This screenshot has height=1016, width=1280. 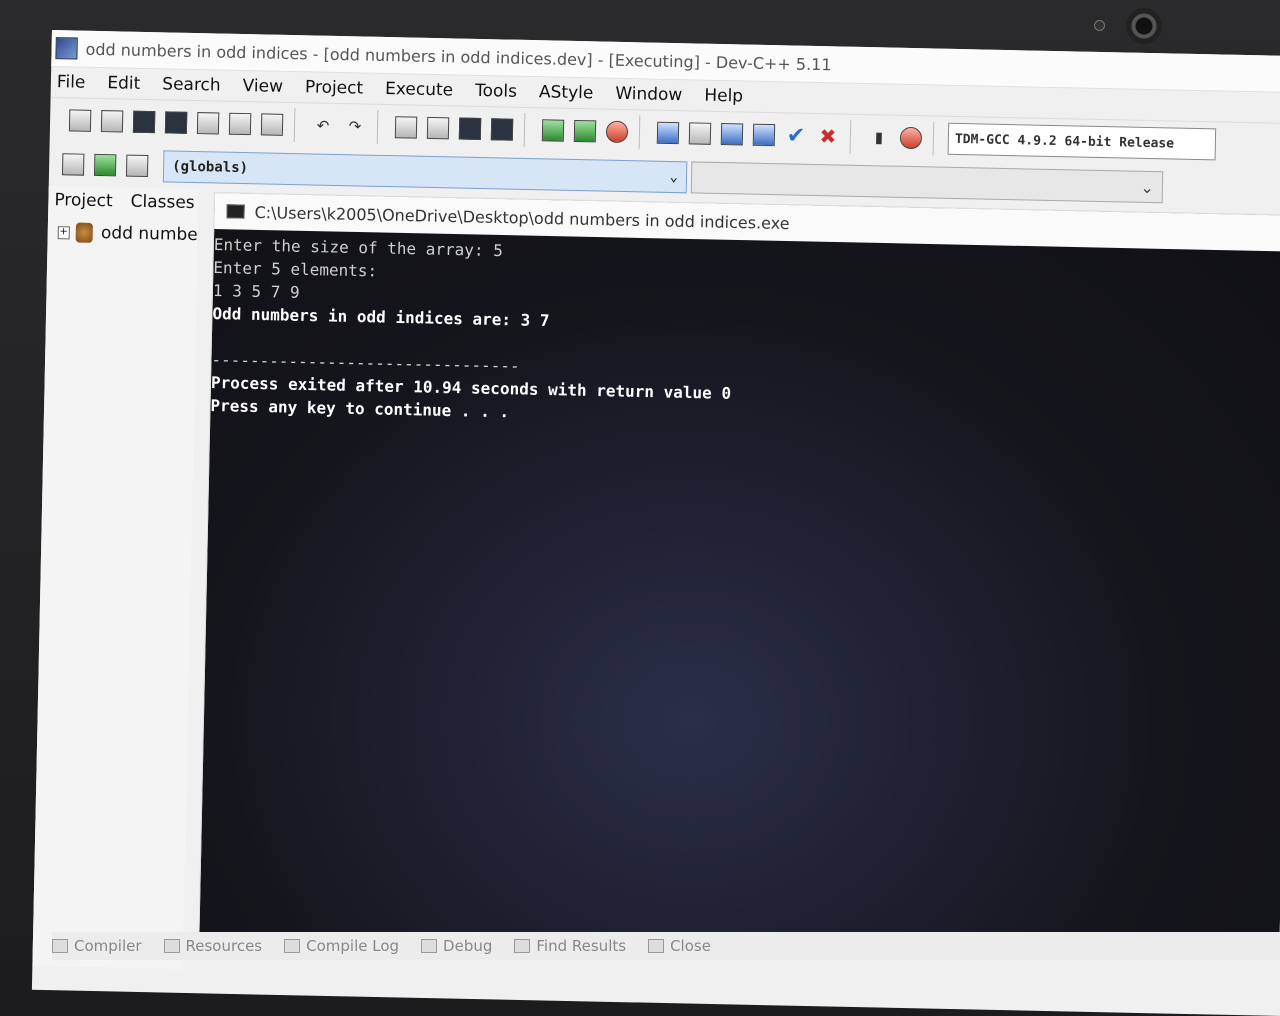 I want to click on compiler-icon, so click(x=60, y=946).